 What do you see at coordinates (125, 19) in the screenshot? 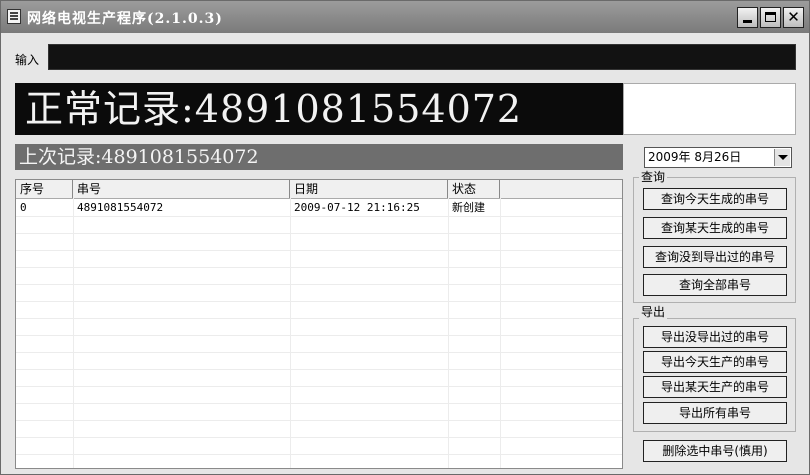
I see `window-title: 网络电视生产程序(2.1.0.3)` at bounding box center [125, 19].